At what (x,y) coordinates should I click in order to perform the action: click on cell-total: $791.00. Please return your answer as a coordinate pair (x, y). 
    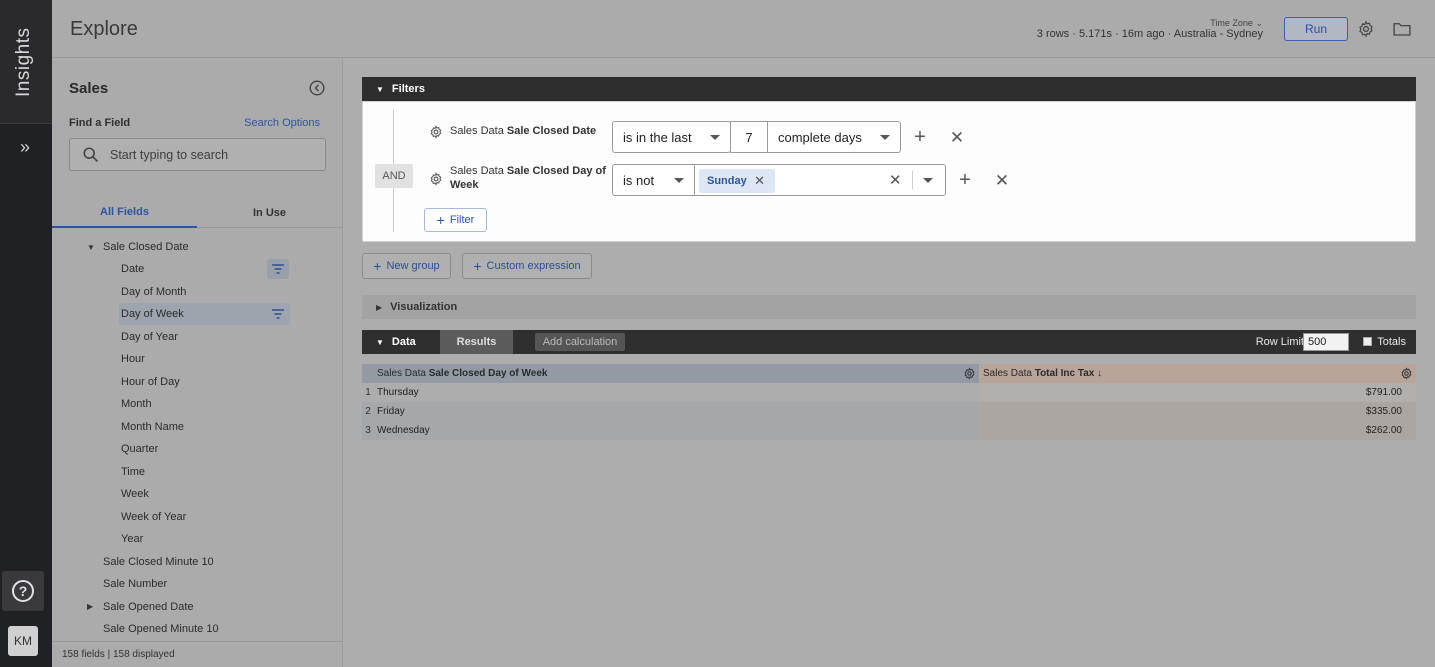
    Looking at the image, I should click on (1198, 392).